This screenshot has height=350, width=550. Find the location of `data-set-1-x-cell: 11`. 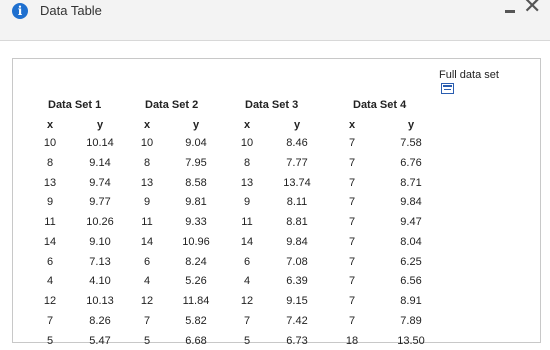

data-set-1-x-cell: 11 is located at coordinates (50, 222).